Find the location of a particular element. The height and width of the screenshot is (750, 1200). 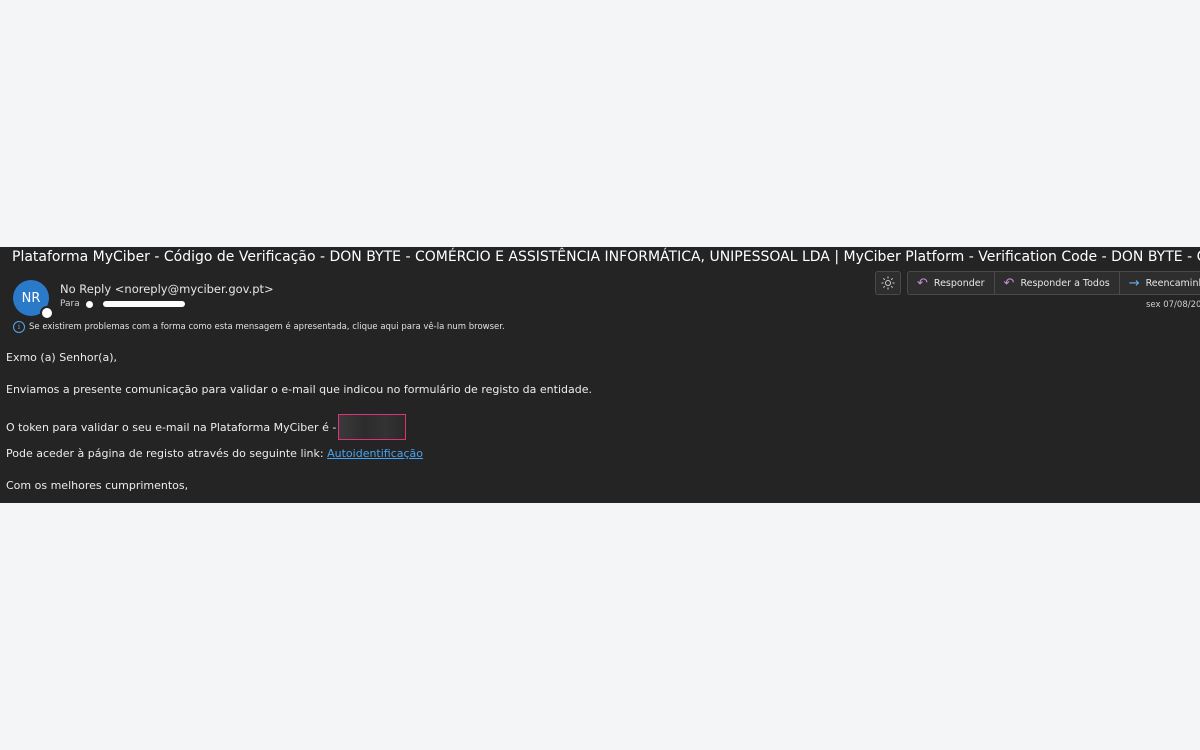

reply-button: ↶ Responder is located at coordinates (951, 283).